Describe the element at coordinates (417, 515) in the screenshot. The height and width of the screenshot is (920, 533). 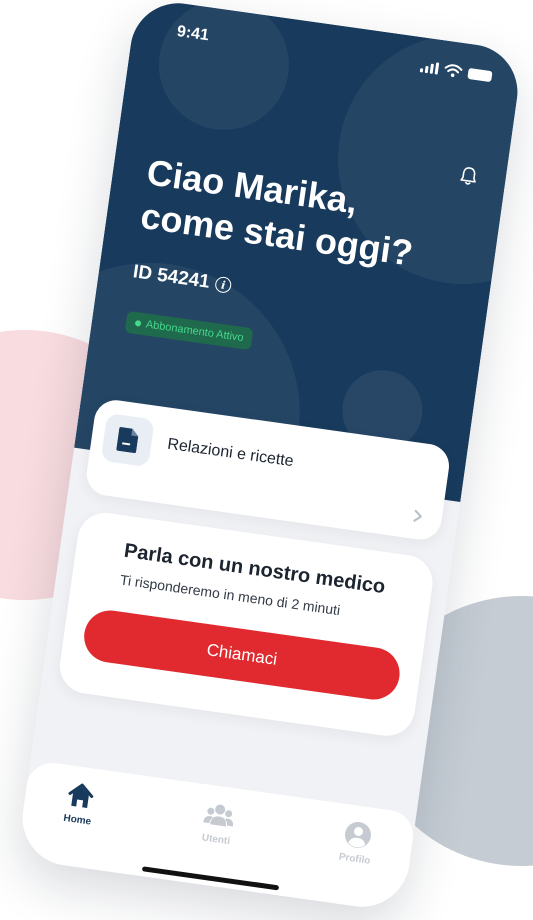
I see `chevron-right-icon` at that location.